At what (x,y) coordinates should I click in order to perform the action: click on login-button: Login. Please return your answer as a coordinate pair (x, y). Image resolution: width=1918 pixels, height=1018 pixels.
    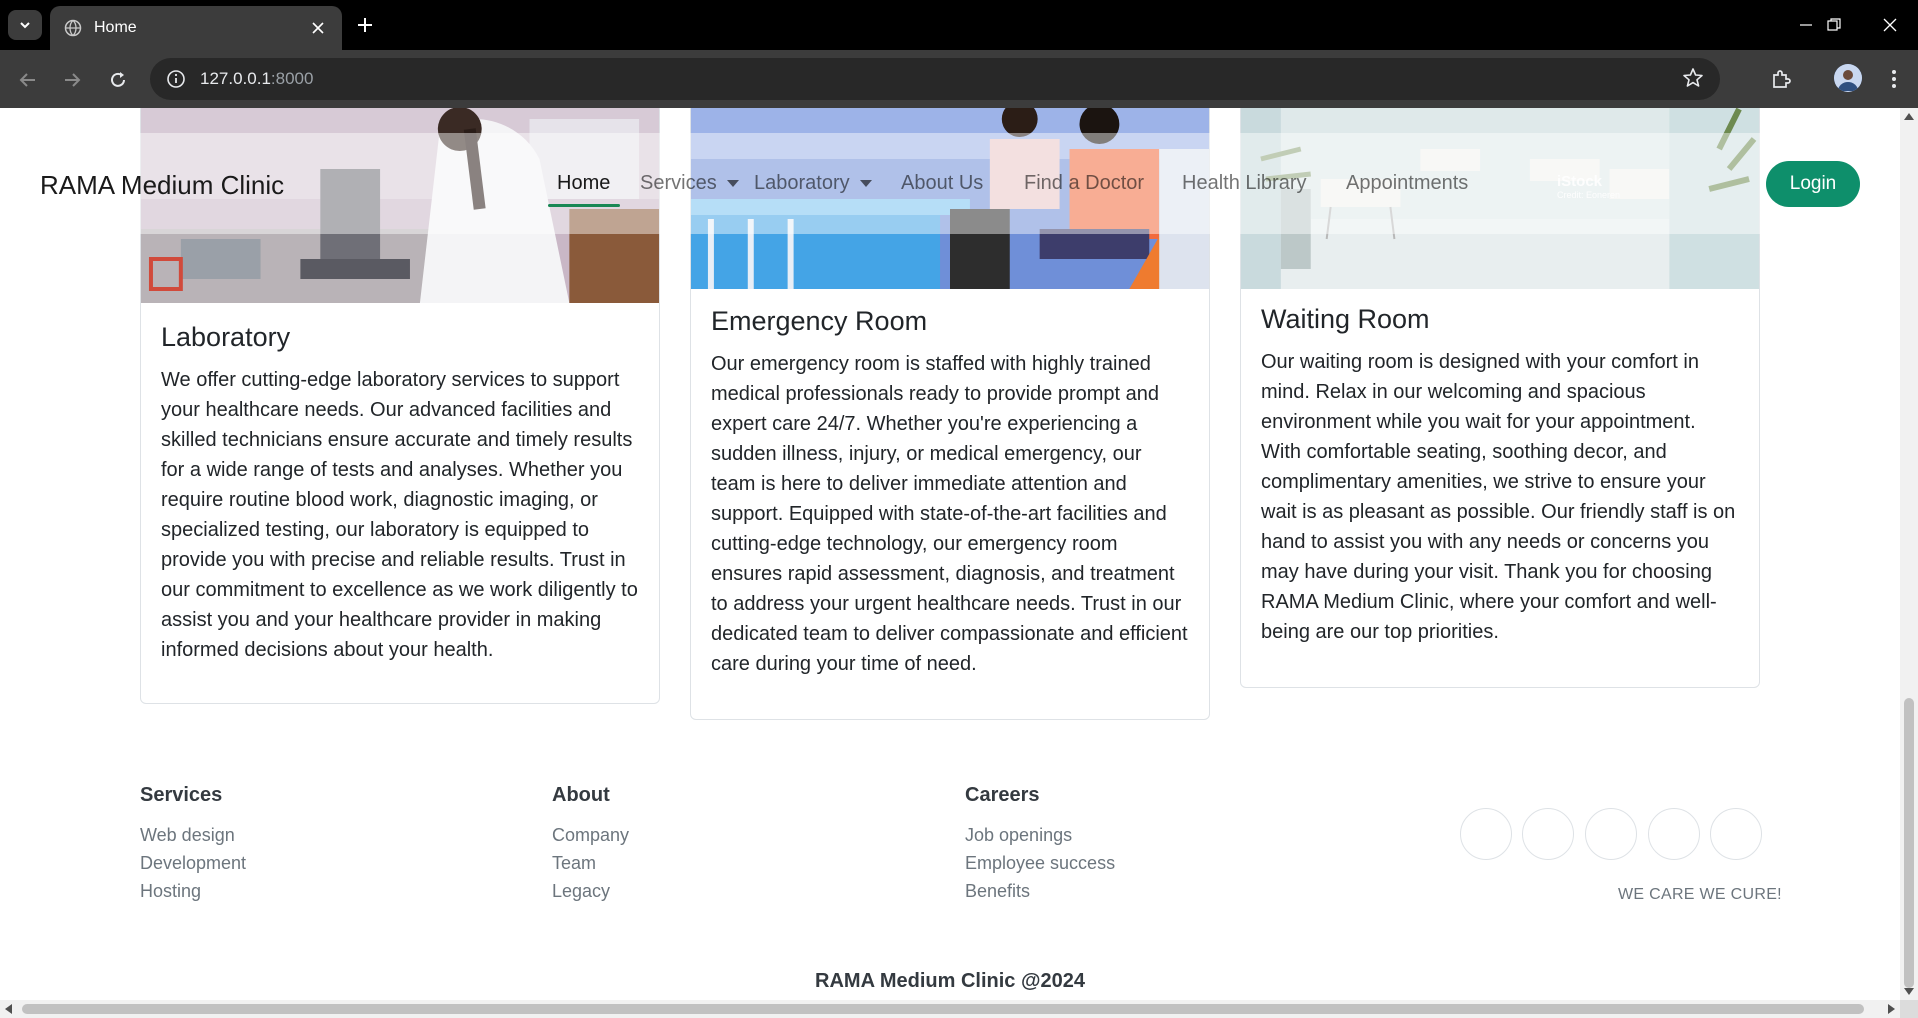
    Looking at the image, I should click on (1813, 184).